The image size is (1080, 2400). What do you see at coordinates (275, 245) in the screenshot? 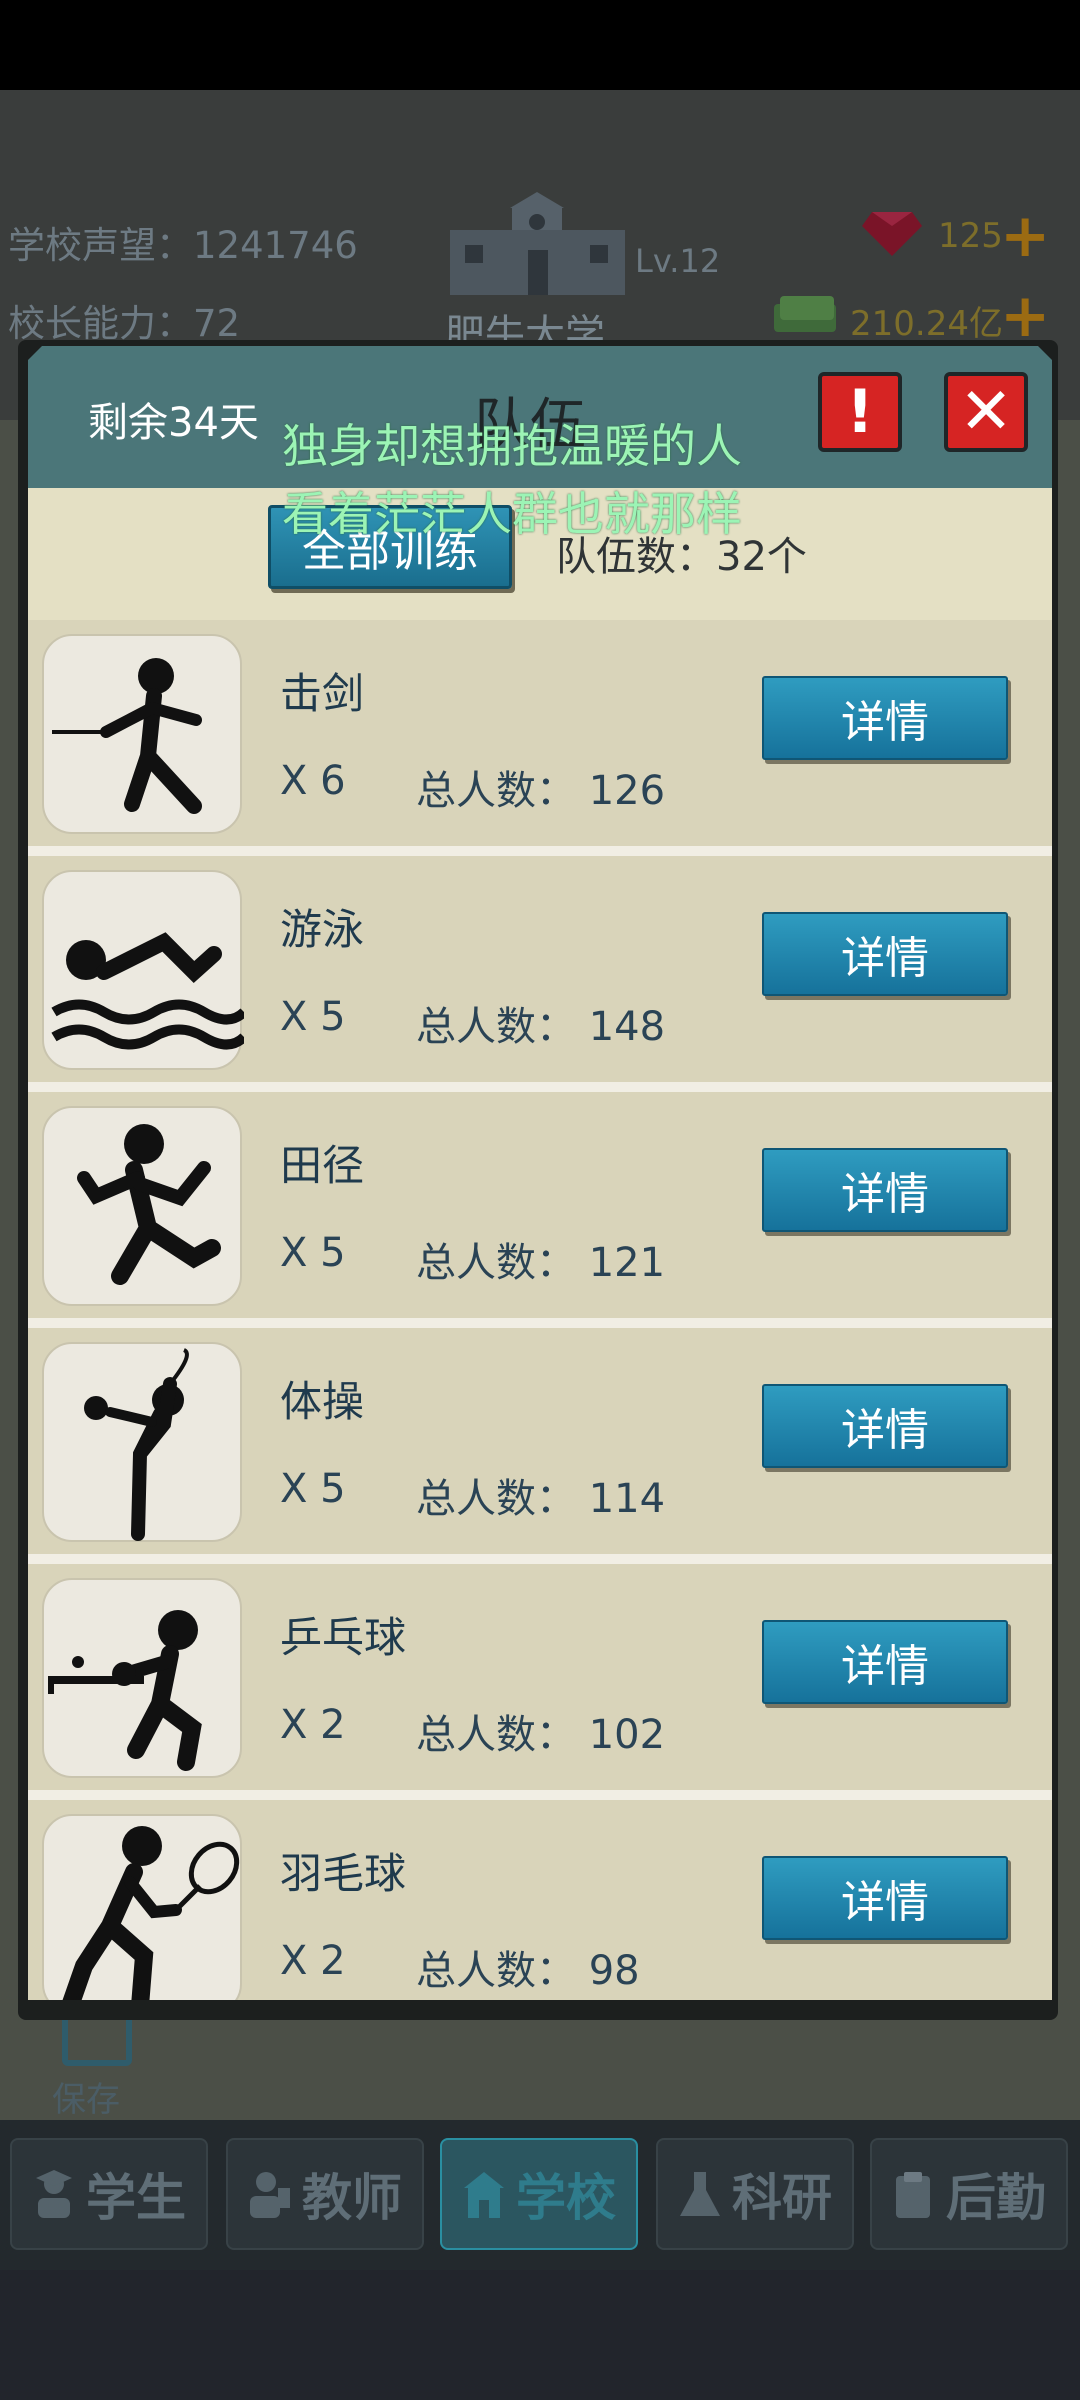
I see `reputation-value: 1241746` at bounding box center [275, 245].